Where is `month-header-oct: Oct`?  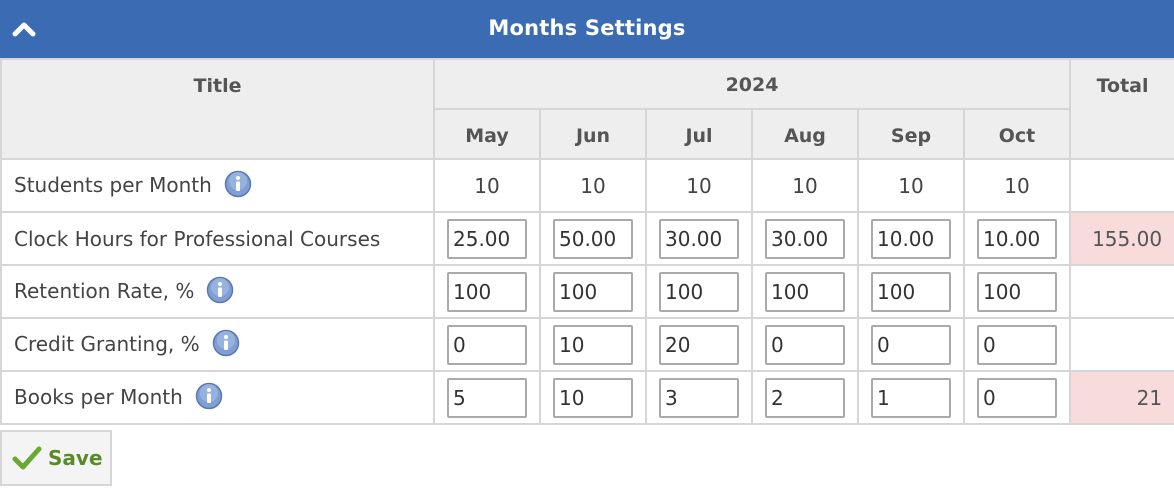 month-header-oct: Oct is located at coordinates (1017, 134).